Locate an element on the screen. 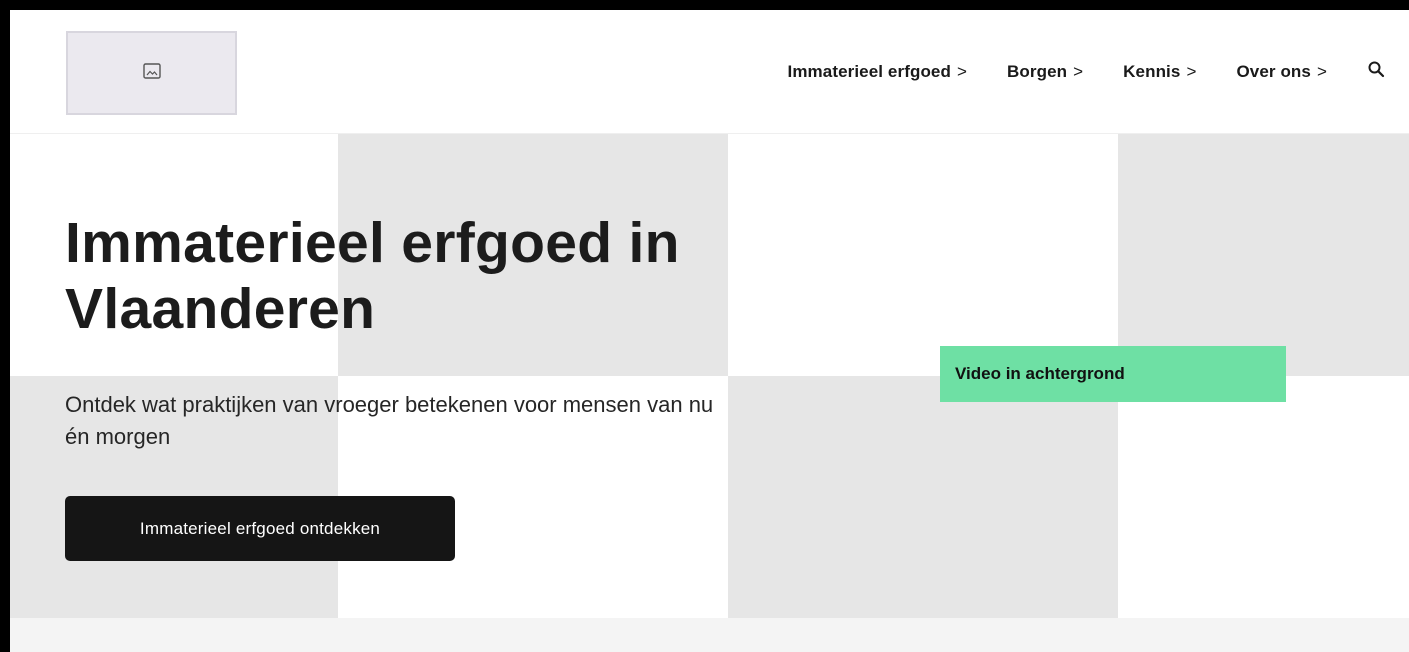 The height and width of the screenshot is (652, 1409). nav-item-label: Borgen is located at coordinates (1037, 71).